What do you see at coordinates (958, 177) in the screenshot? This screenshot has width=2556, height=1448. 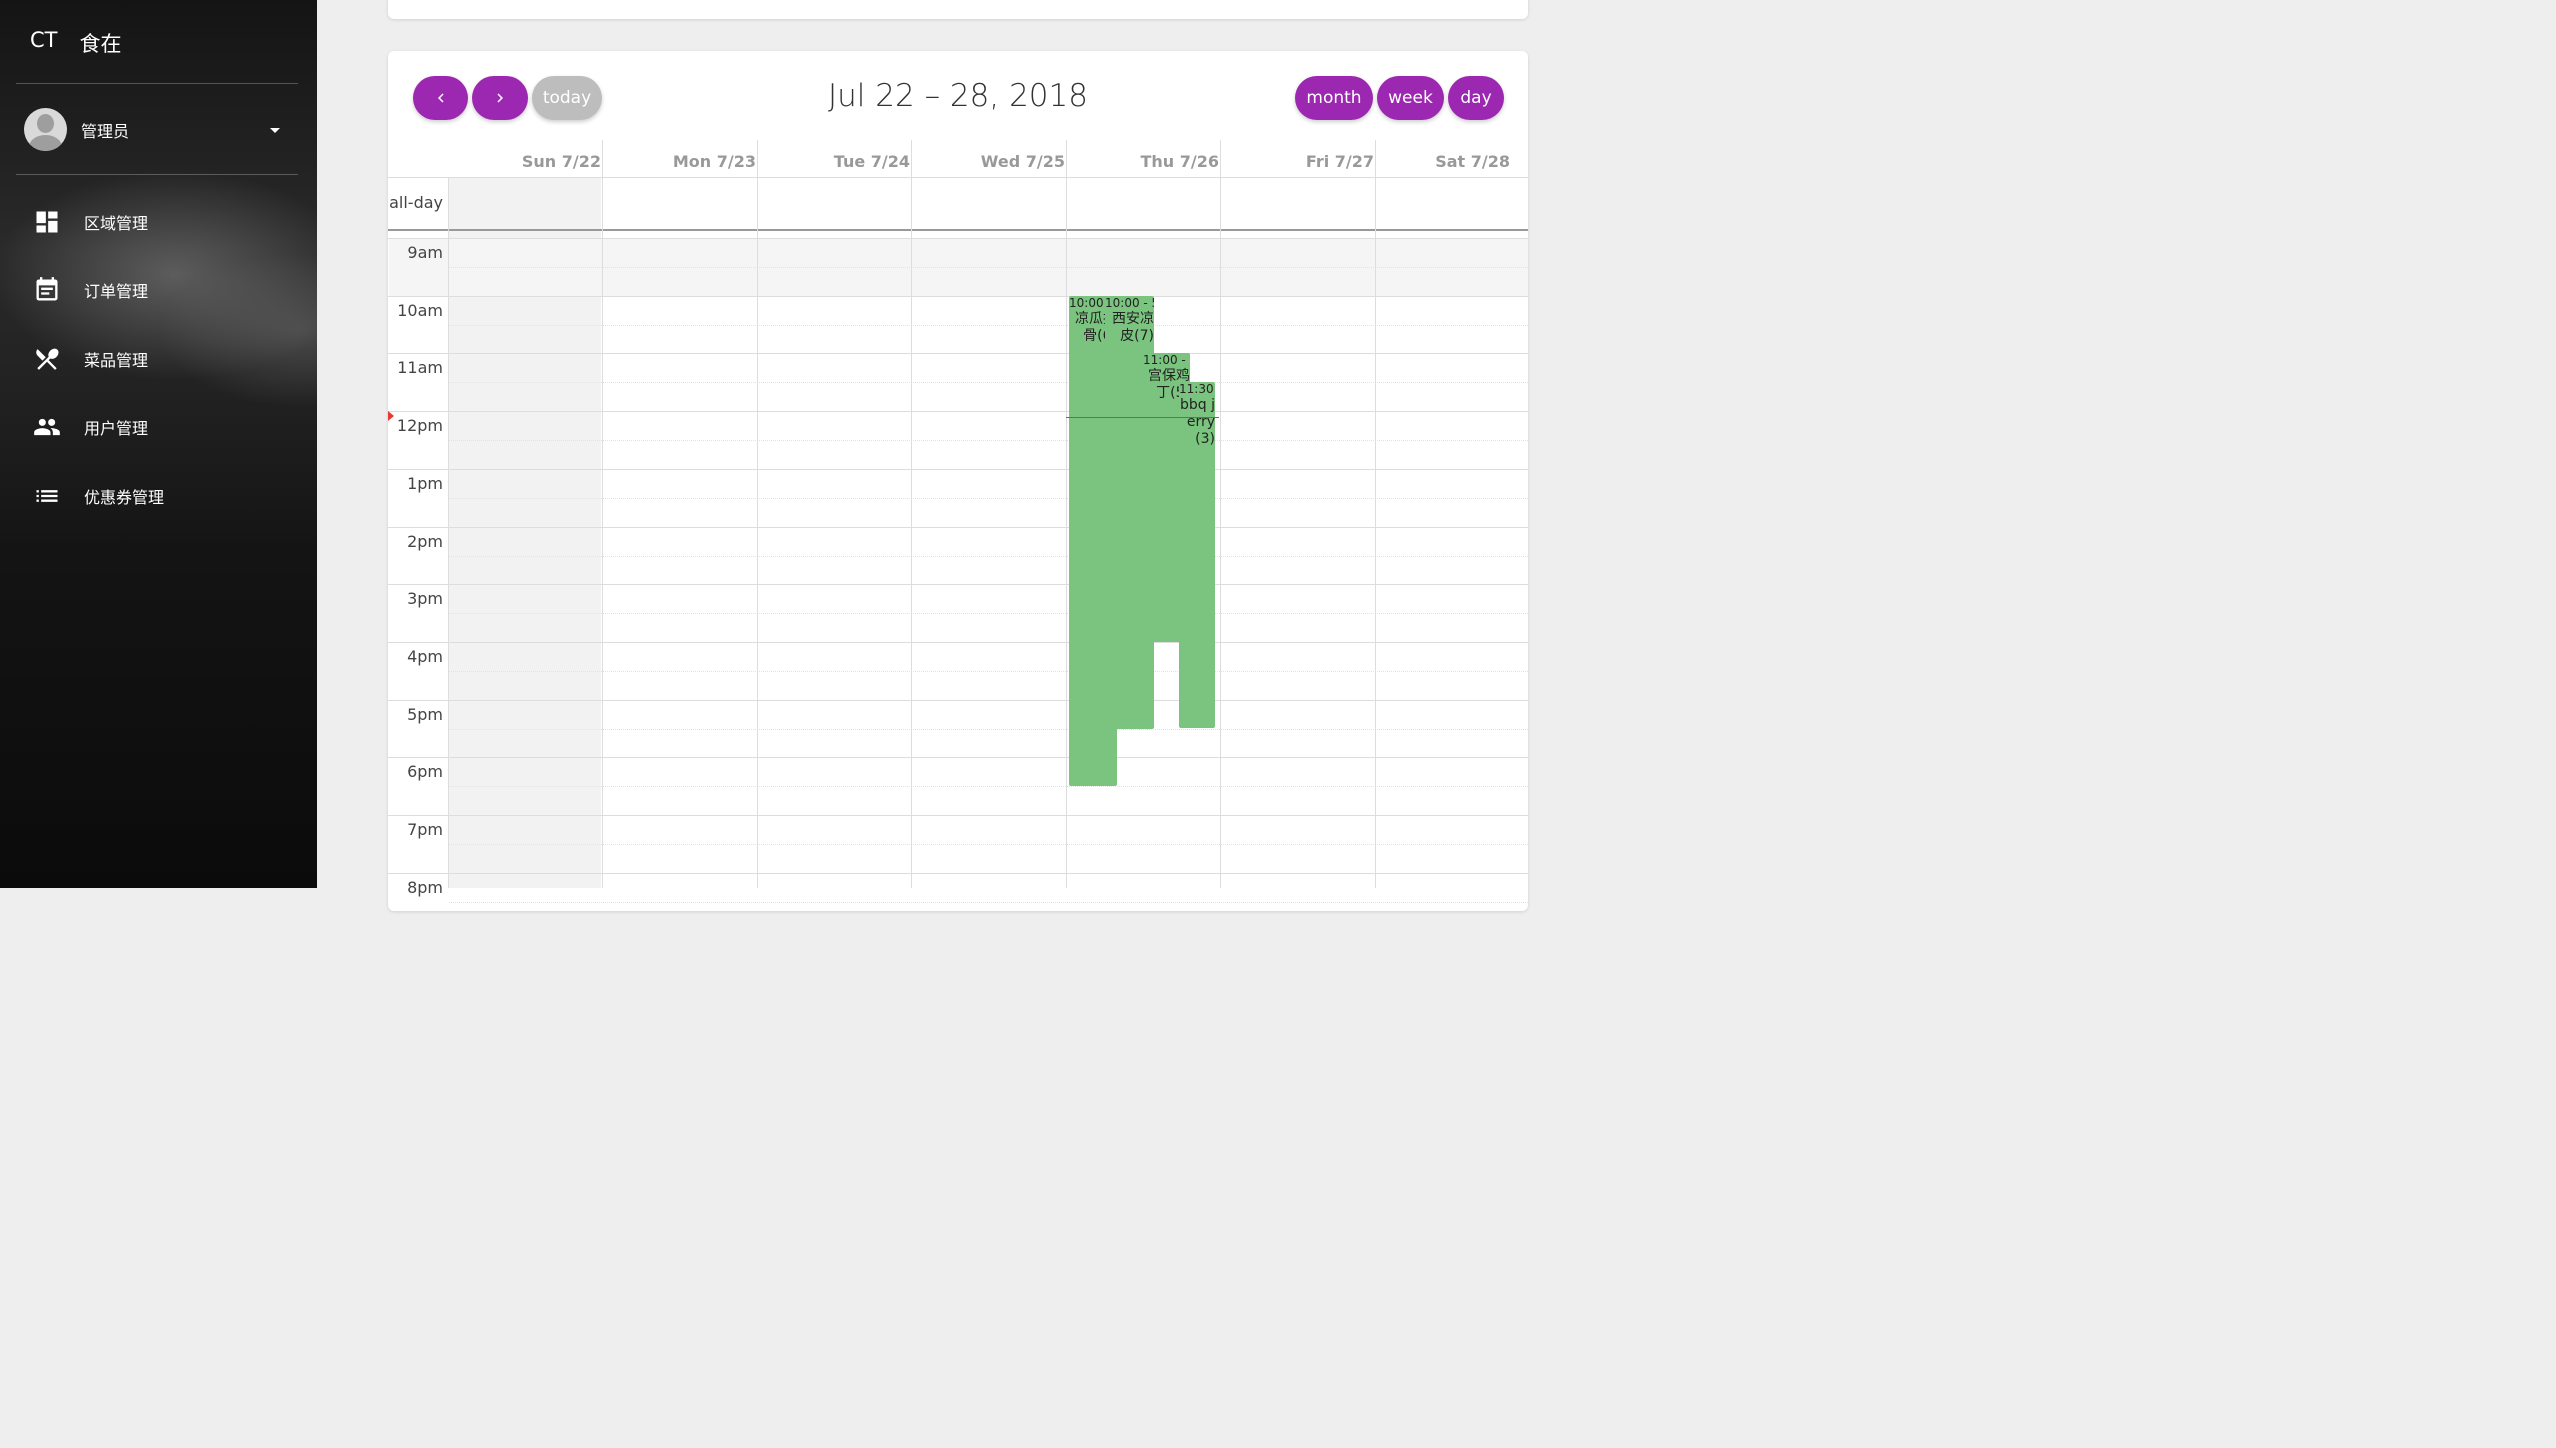 I see `header-divider` at bounding box center [958, 177].